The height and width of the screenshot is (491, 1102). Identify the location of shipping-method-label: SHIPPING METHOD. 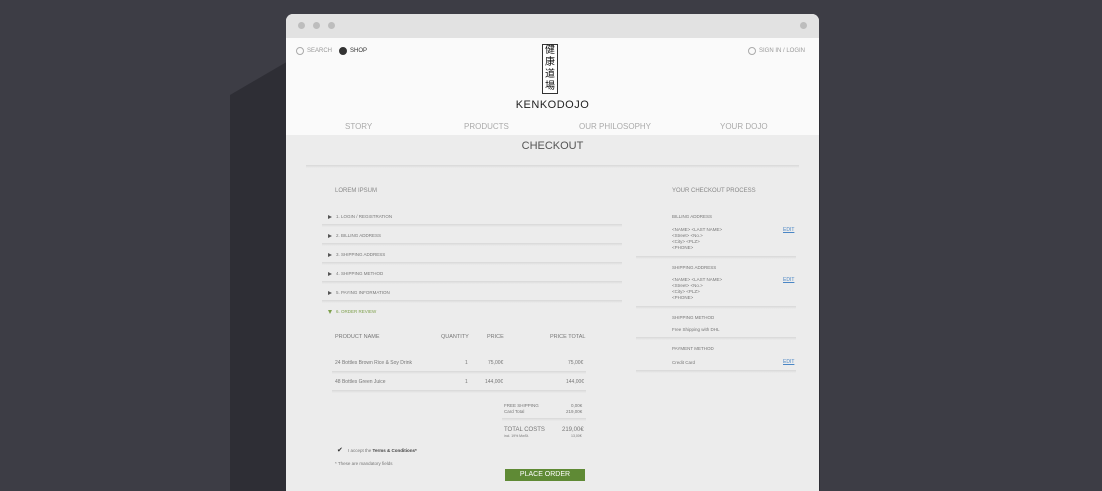
(693, 317).